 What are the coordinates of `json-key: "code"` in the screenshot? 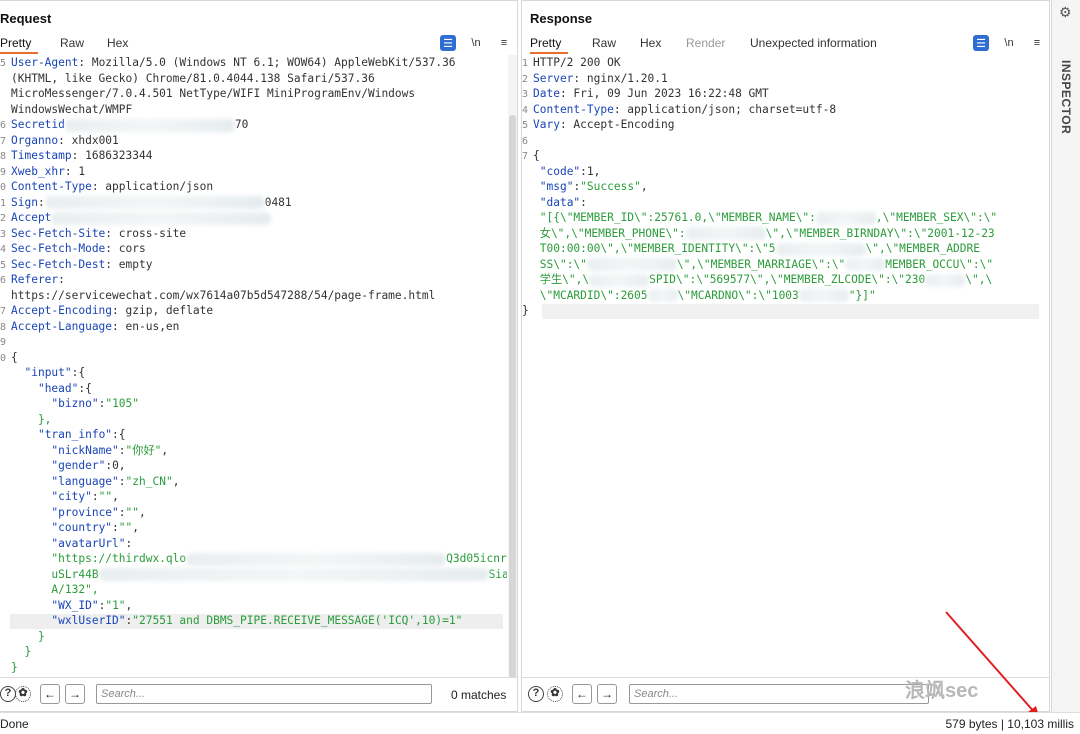 It's located at (560, 171).